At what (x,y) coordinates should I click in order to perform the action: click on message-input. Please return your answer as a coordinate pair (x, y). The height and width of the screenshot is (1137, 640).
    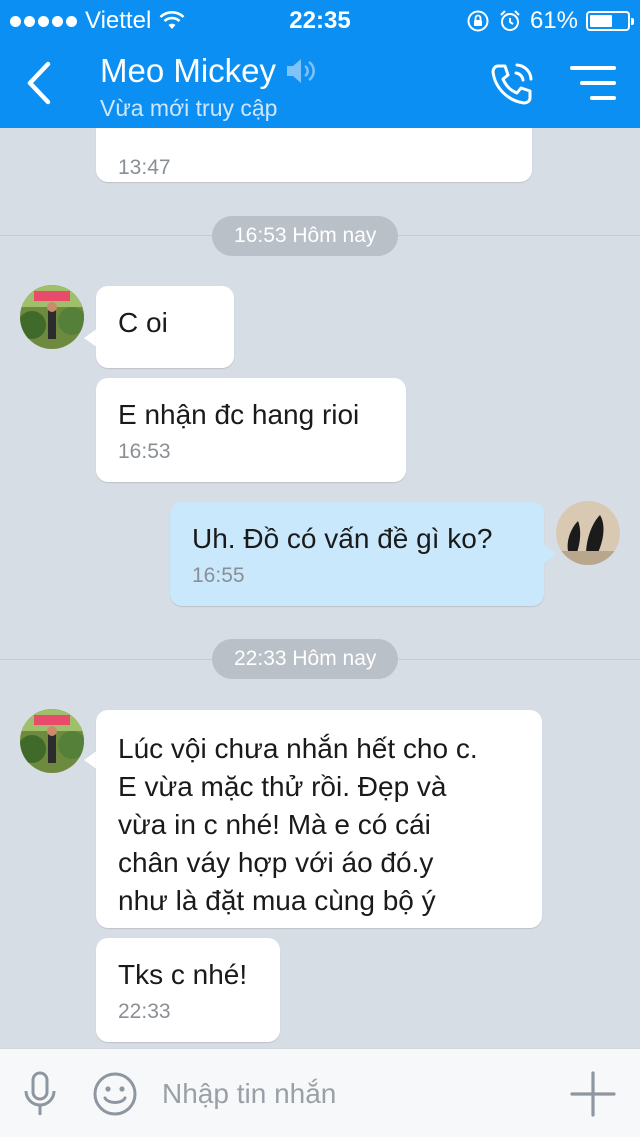
    Looking at the image, I should click on (352, 1094).